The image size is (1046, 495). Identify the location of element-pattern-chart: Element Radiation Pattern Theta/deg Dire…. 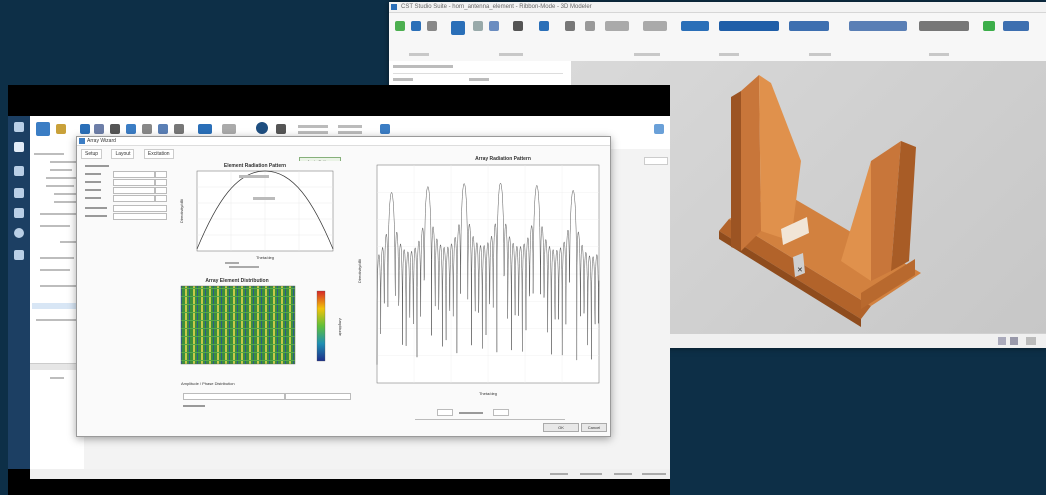
(260, 215).